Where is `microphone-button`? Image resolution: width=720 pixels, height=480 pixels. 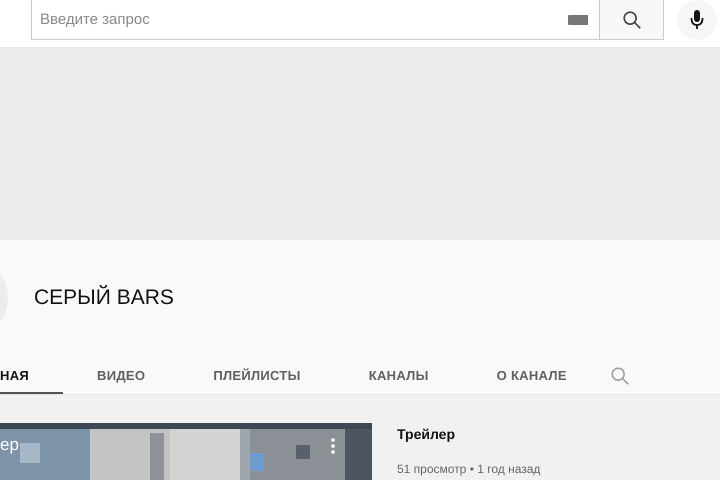
microphone-button is located at coordinates (697, 20).